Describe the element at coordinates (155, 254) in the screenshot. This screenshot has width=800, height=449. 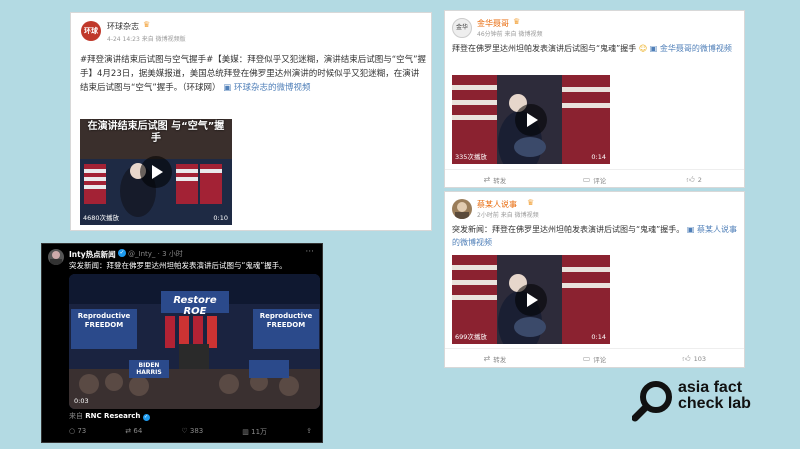
I see `account-handle: @_Inty_ · 3 小时` at that location.